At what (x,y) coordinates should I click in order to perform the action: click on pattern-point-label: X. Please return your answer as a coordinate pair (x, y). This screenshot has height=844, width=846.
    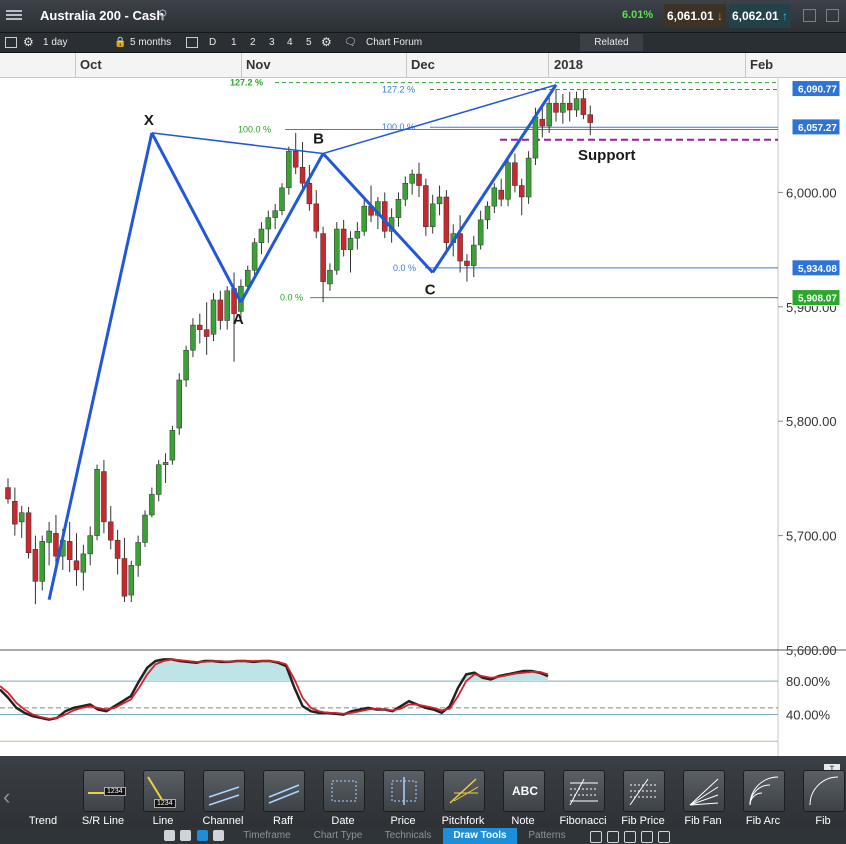
    Looking at the image, I should click on (149, 120).